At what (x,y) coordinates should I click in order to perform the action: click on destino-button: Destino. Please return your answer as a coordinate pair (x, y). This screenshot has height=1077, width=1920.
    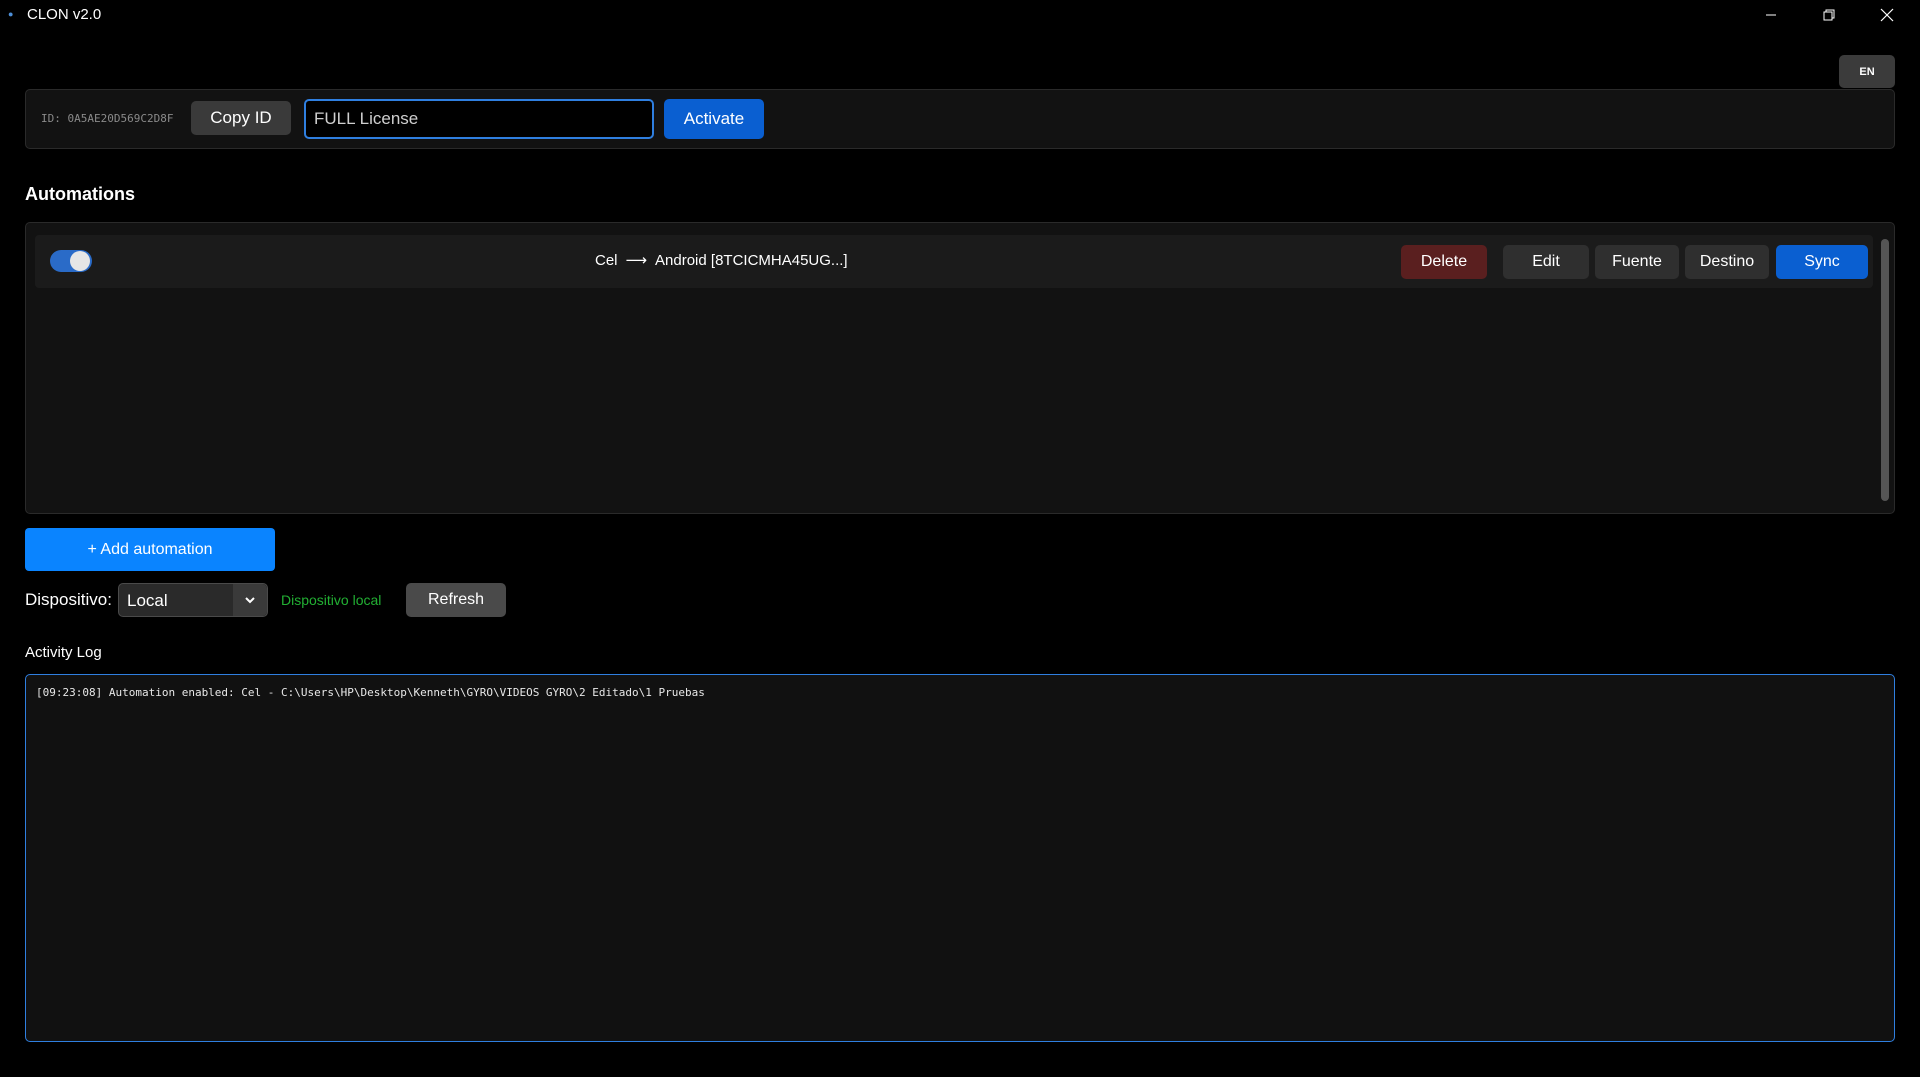
    Looking at the image, I should click on (1727, 262).